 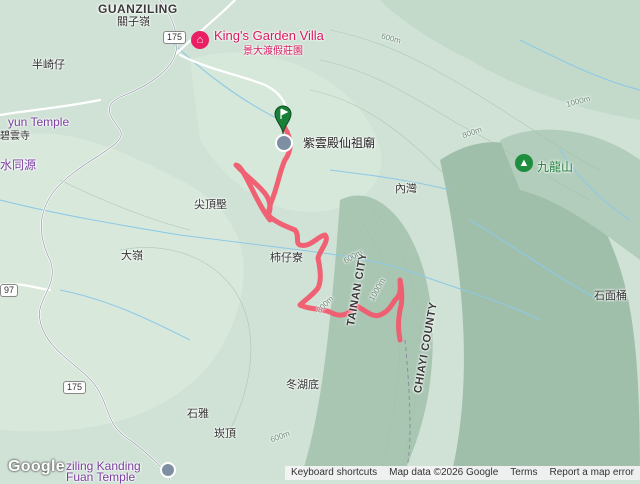 I want to click on temple-label-left-zh: 碧雲寺, so click(x=15, y=134).